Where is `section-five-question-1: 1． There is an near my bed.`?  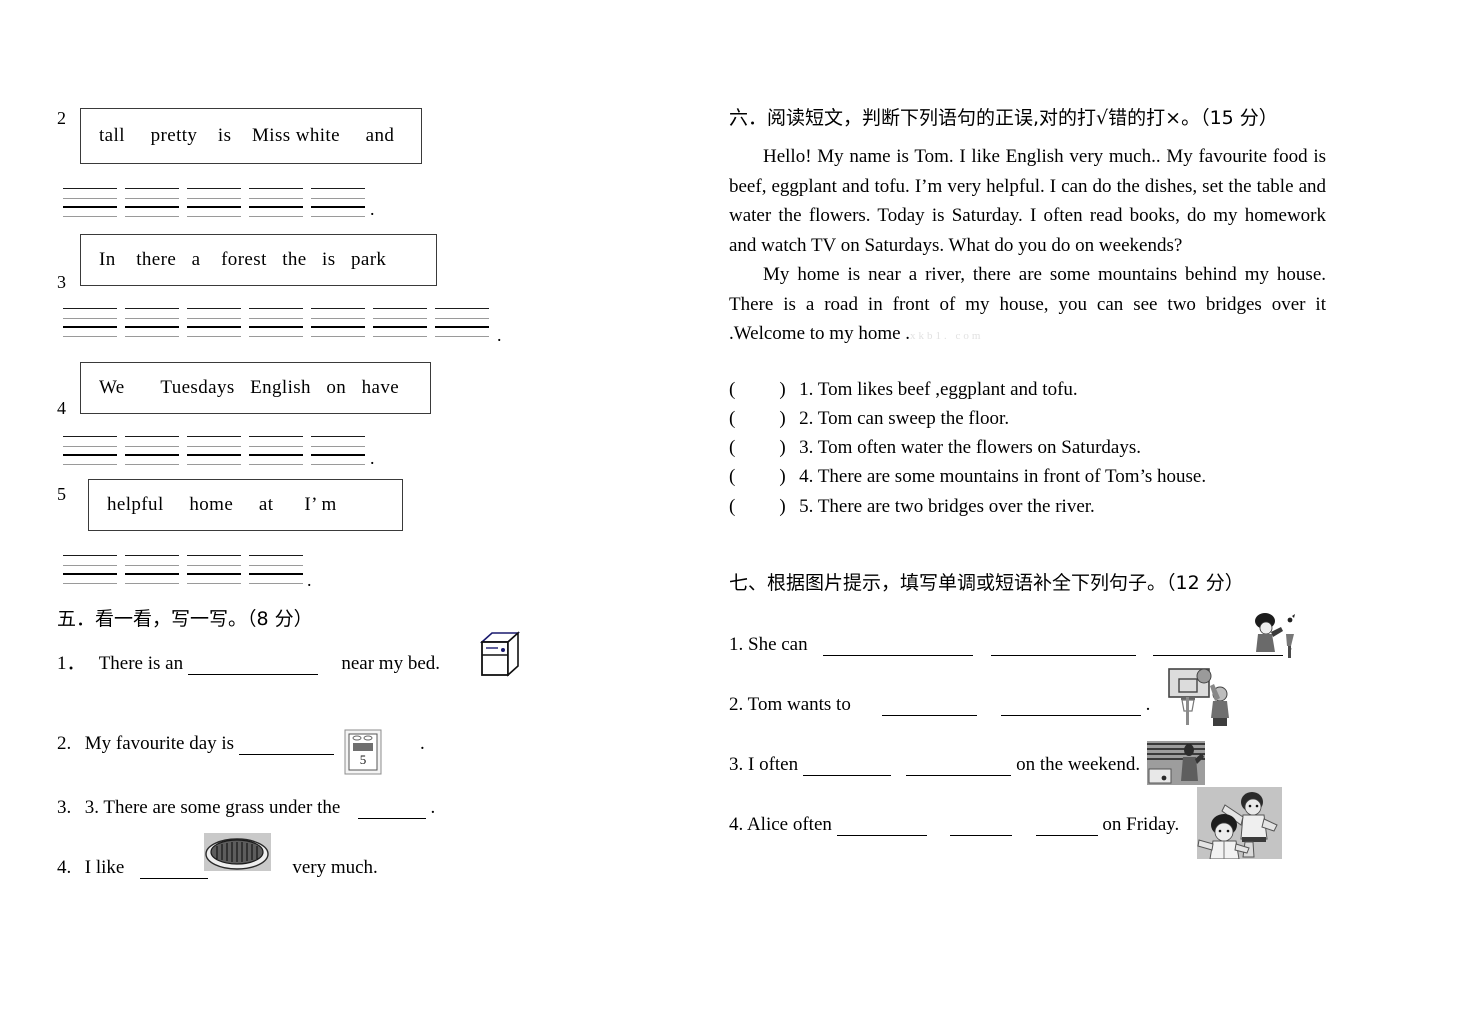 section-five-question-1: 1． There is an near my bed. is located at coordinates (248, 661).